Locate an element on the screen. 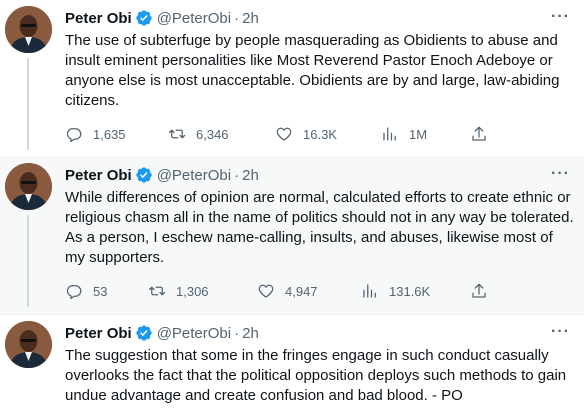 This screenshot has height=419, width=584. retweet-count: 1,306 is located at coordinates (192, 291).